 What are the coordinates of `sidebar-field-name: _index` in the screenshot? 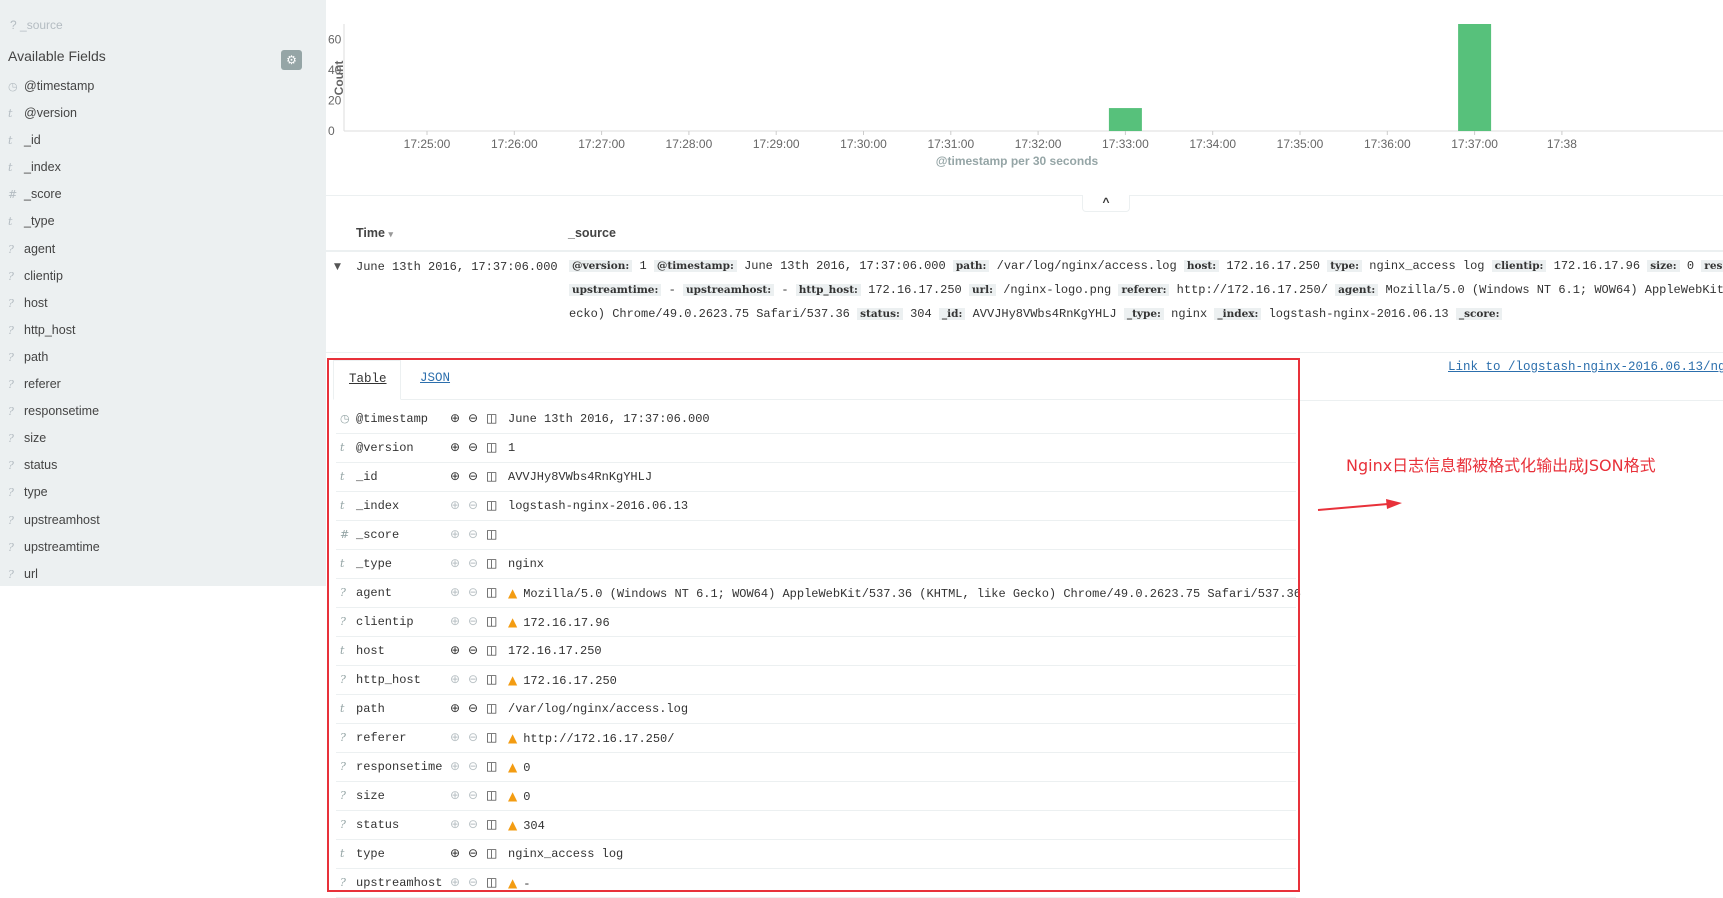 It's located at (42, 167).